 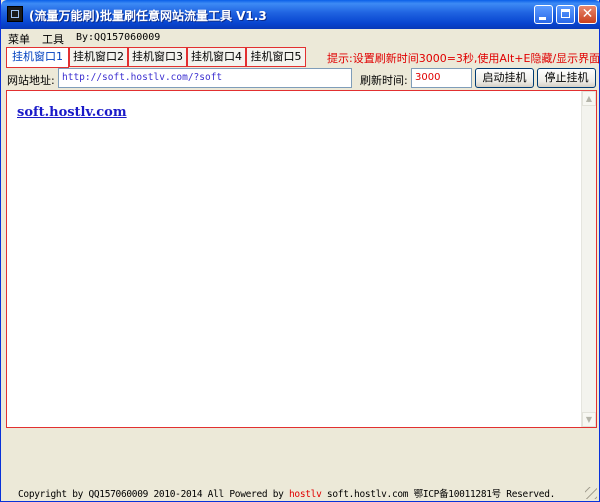 I want to click on tab-label: 挂机窗口4, so click(x=216, y=56).